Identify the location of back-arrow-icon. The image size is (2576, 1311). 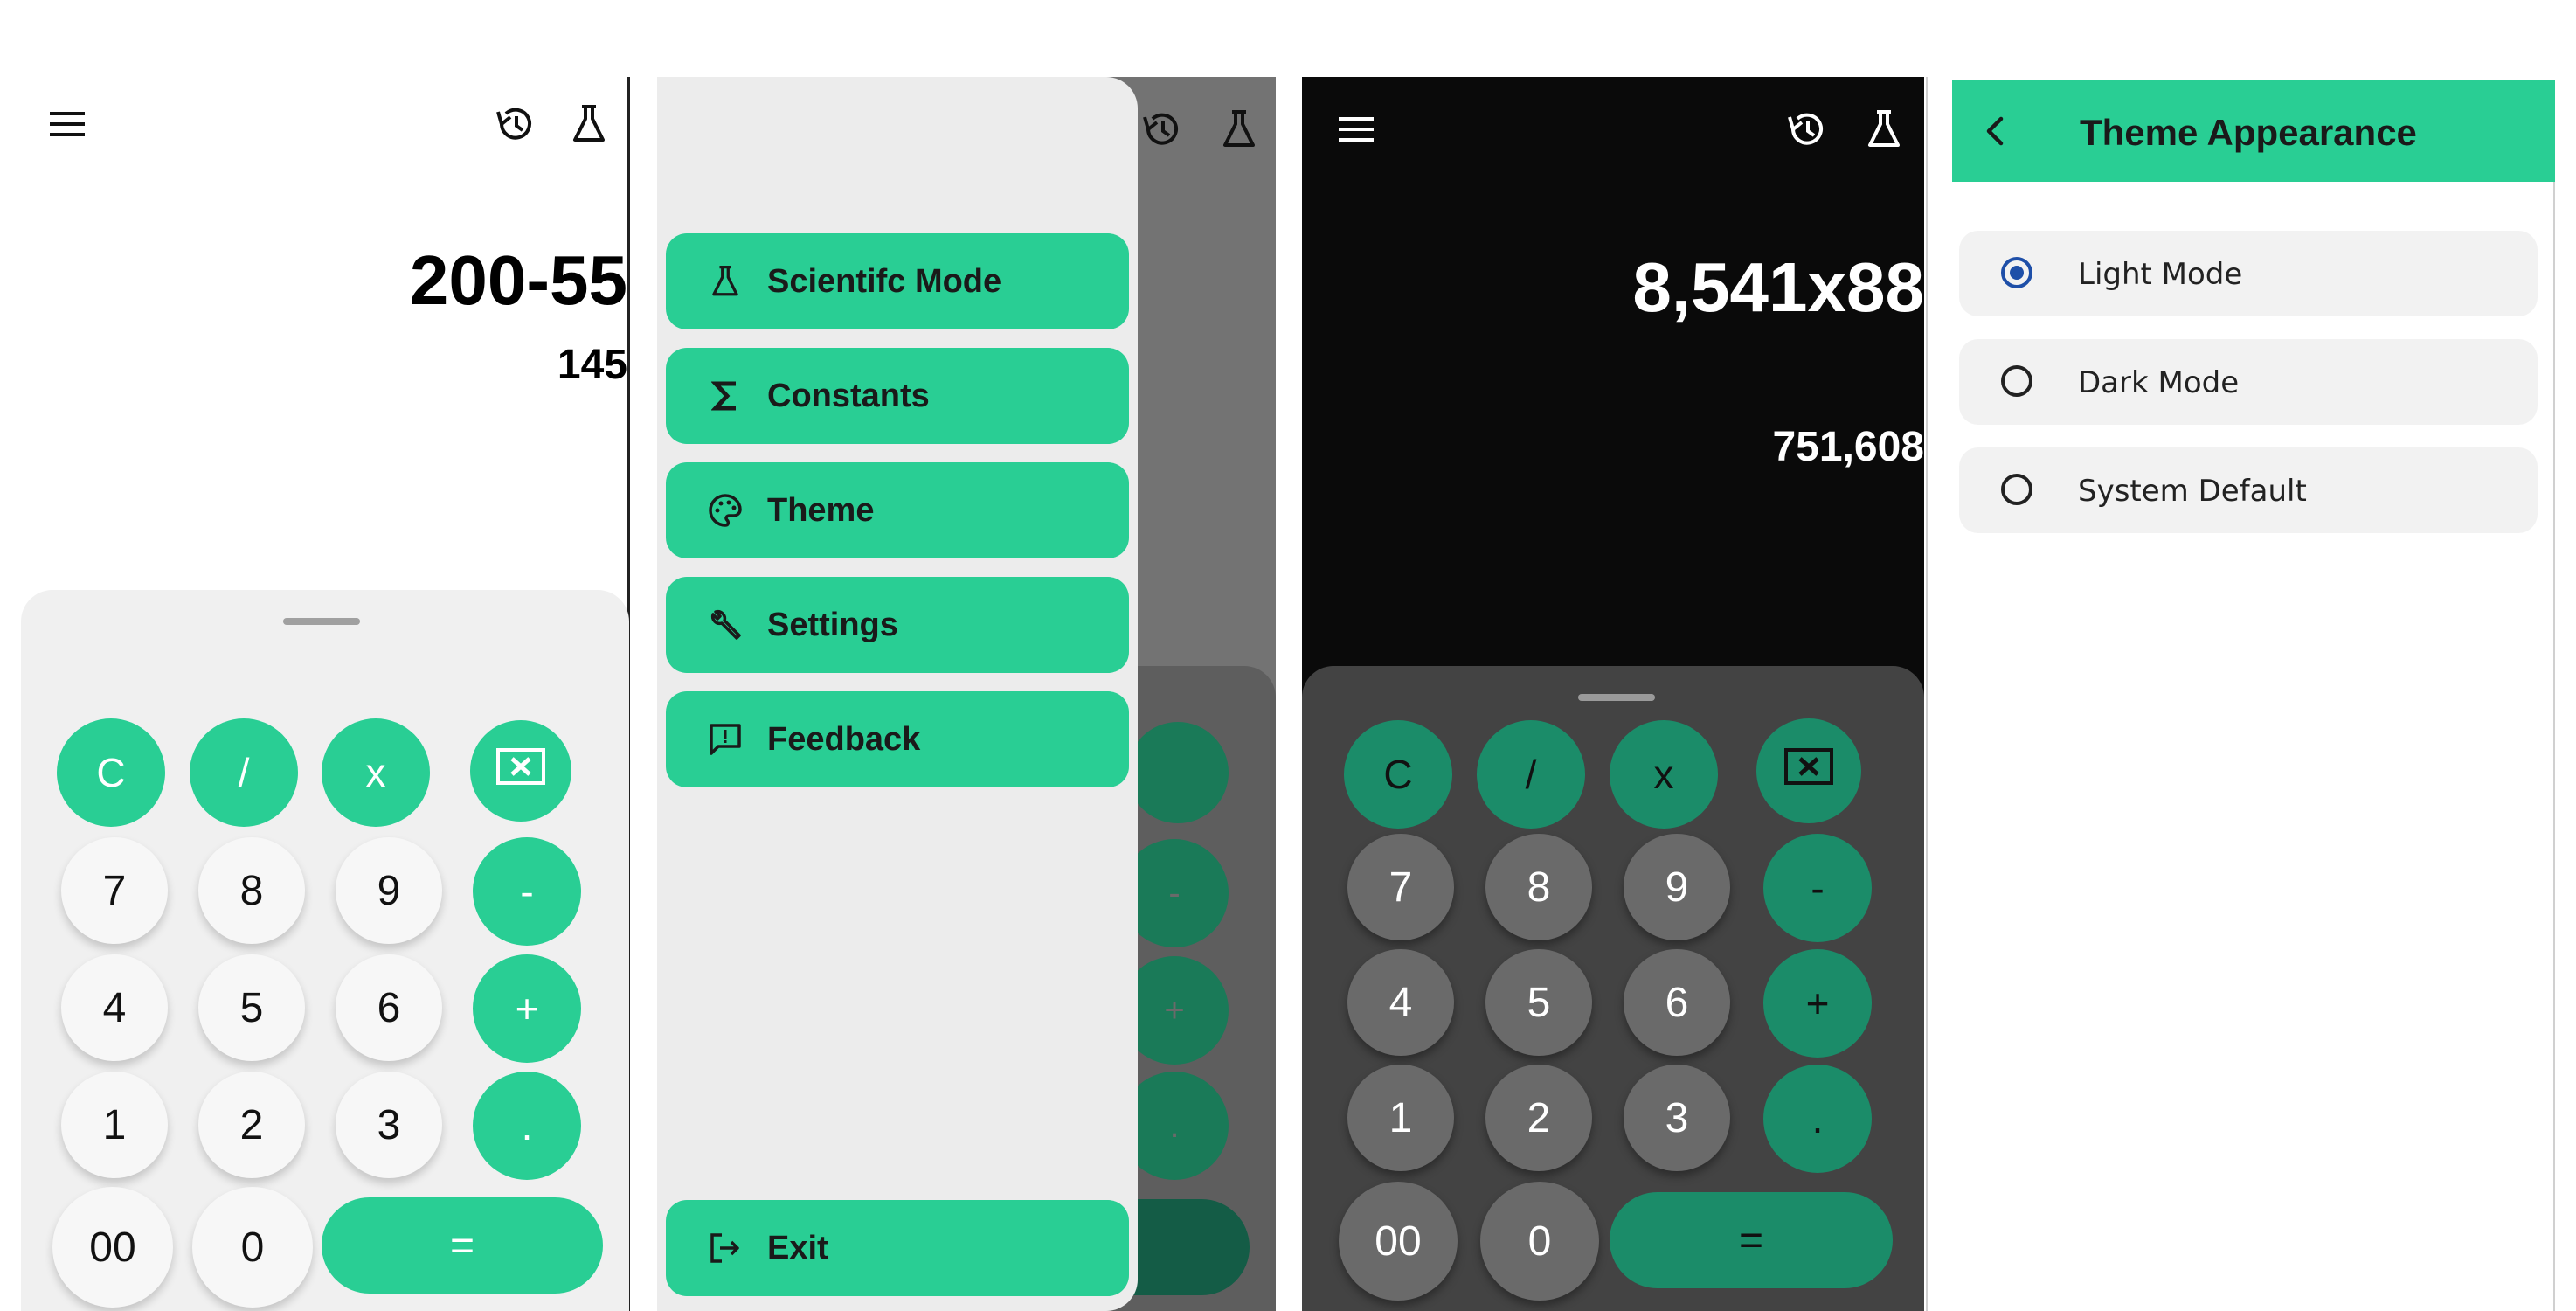
(1996, 131).